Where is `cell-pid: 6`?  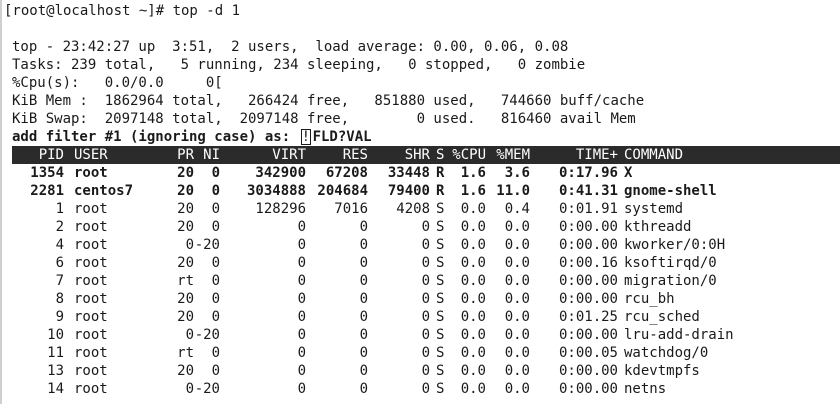
cell-pid: 6 is located at coordinates (59, 263).